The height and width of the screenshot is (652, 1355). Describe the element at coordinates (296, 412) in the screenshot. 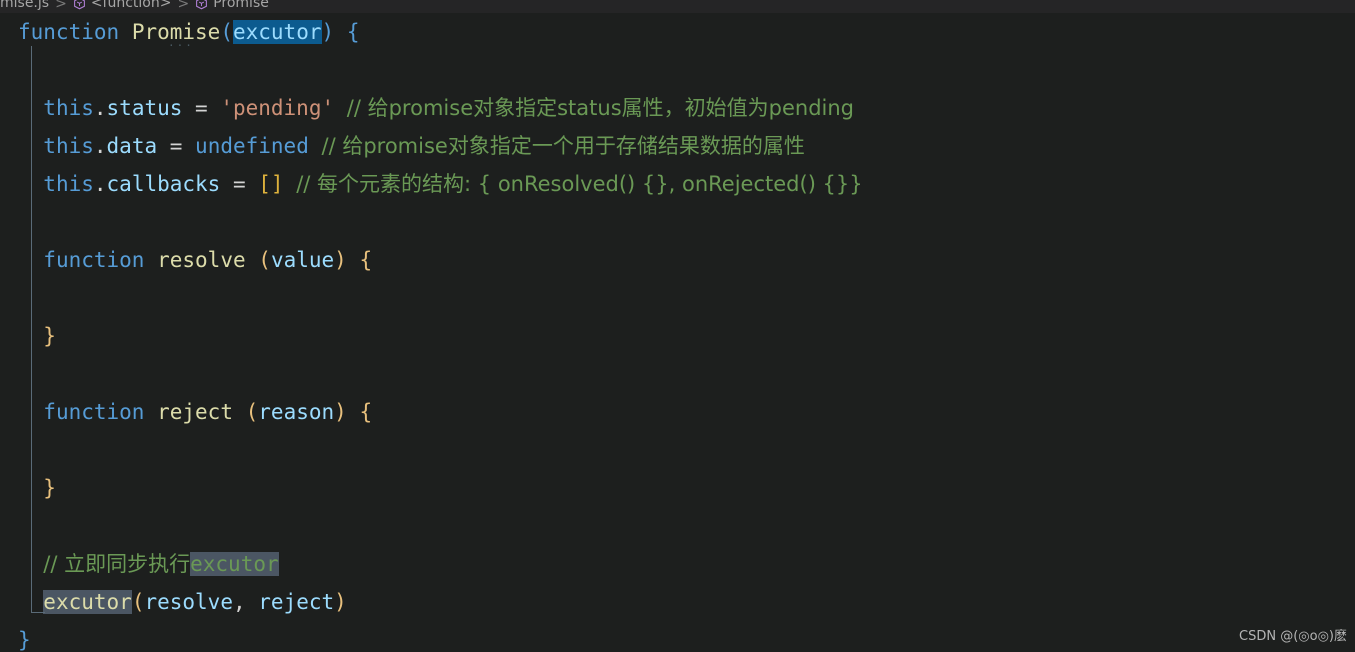

I see `code-token: reason` at that location.